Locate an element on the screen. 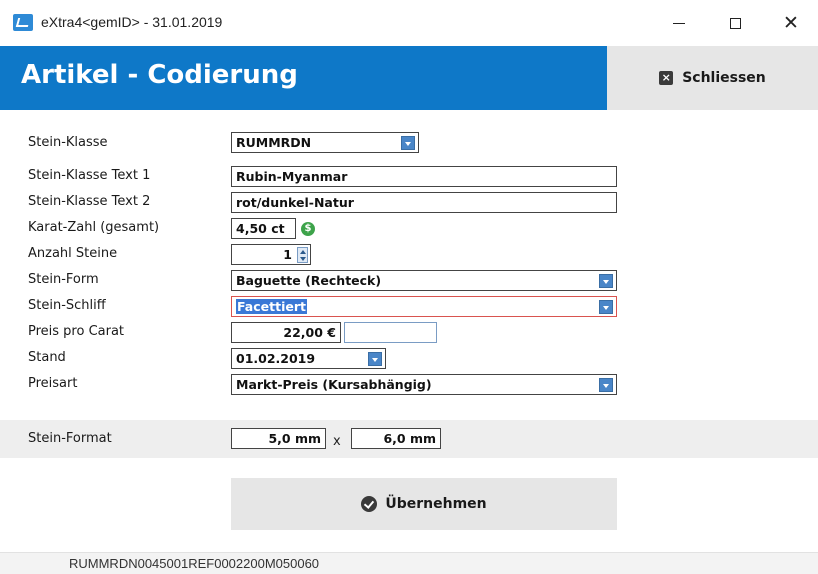 This screenshot has width=818, height=574. stein-schliff-label: Stein-Schliff is located at coordinates (67, 305).